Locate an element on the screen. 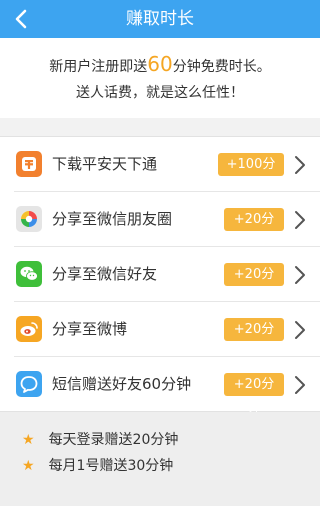 This screenshot has width=320, height=506. promo-highlight-number: 60 is located at coordinates (160, 64).